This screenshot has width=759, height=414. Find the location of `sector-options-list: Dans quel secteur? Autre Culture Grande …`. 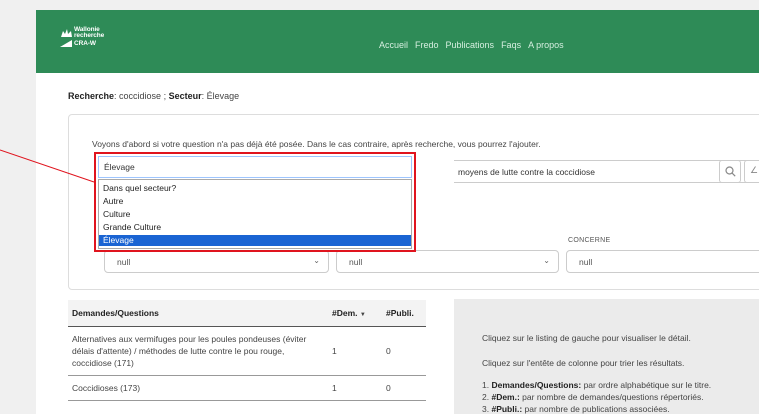

sector-options-list: Dans quel secteur? Autre Culture Grande … is located at coordinates (255, 214).